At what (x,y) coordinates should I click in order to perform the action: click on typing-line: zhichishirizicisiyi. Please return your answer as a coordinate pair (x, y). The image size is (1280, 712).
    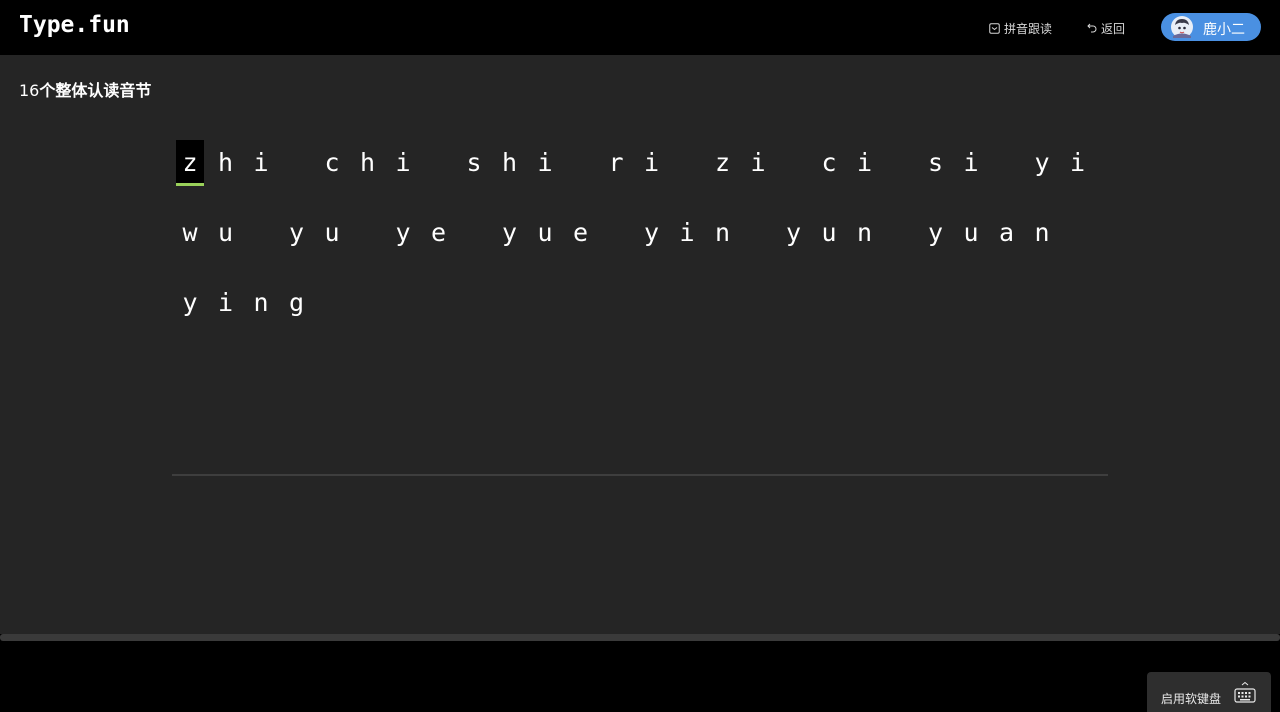
    Looking at the image, I should click on (640, 175).